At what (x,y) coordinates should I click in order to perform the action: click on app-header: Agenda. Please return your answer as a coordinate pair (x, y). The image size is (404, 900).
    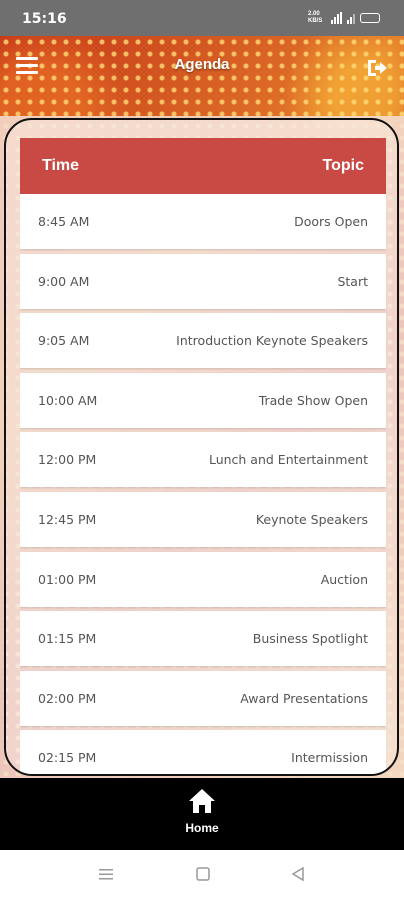
    Looking at the image, I should click on (202, 67).